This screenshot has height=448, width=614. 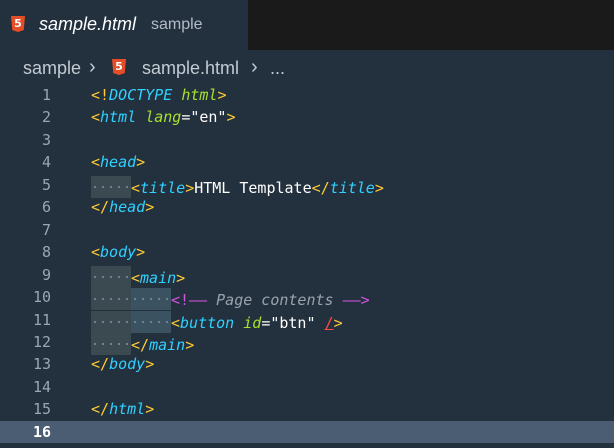 I want to click on code-text: <head>, so click(x=118, y=162).